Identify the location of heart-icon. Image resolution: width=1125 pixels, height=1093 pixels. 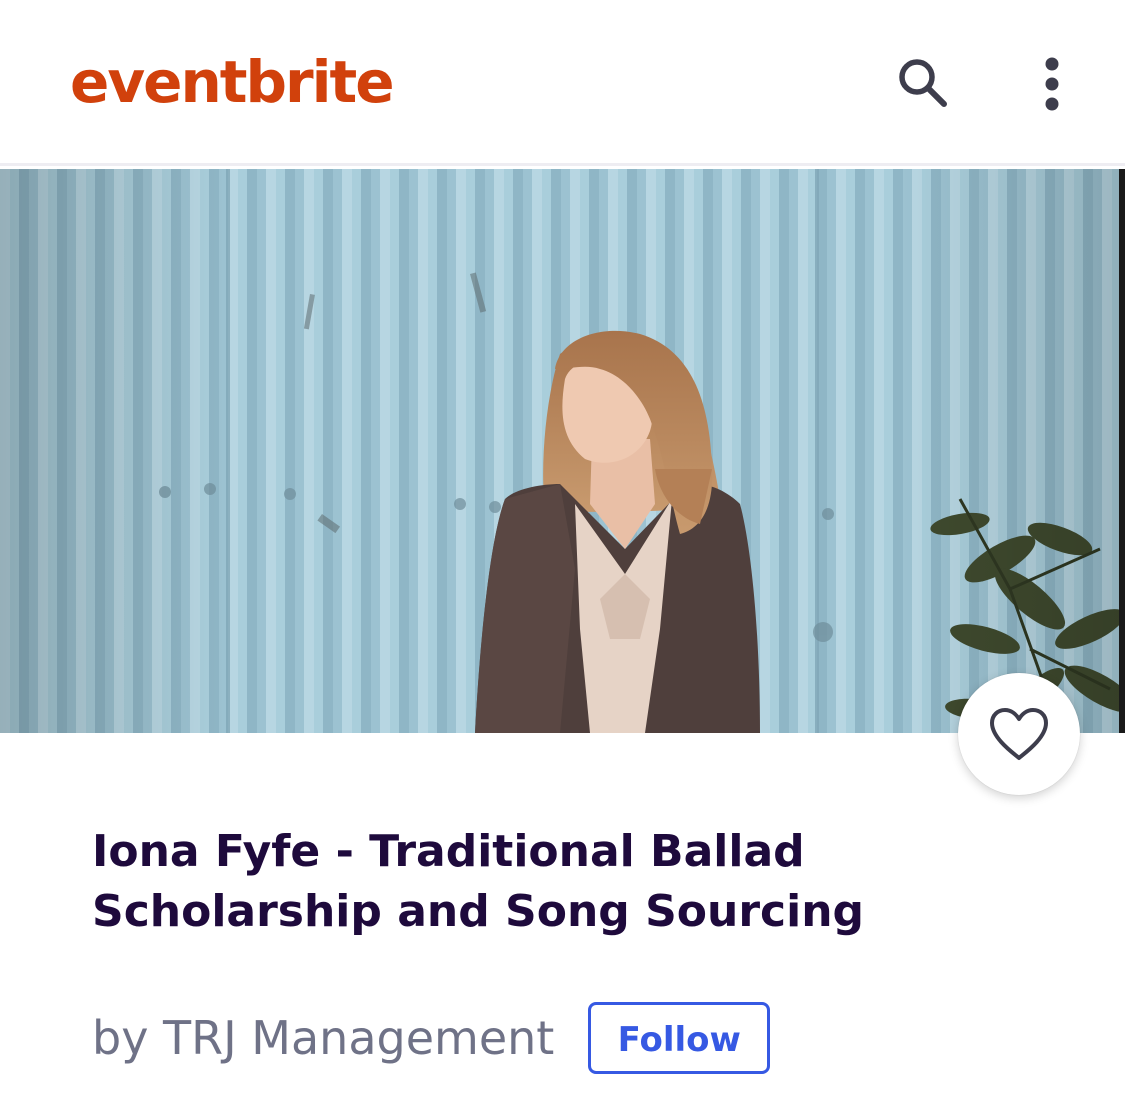
(1019, 734).